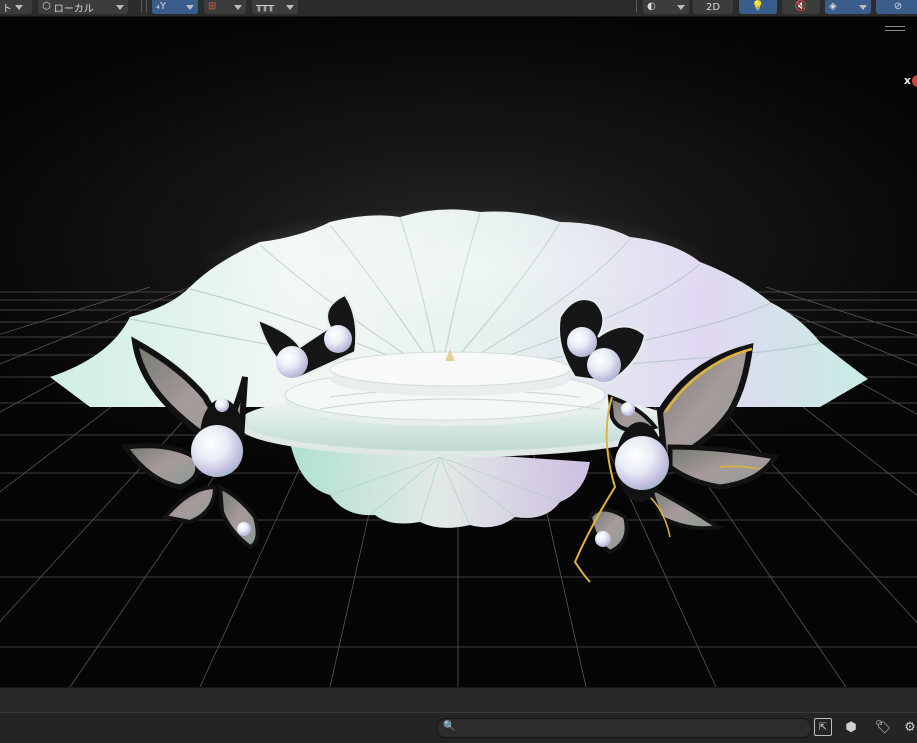  I want to click on menu-lines-icon, so click(895, 30).